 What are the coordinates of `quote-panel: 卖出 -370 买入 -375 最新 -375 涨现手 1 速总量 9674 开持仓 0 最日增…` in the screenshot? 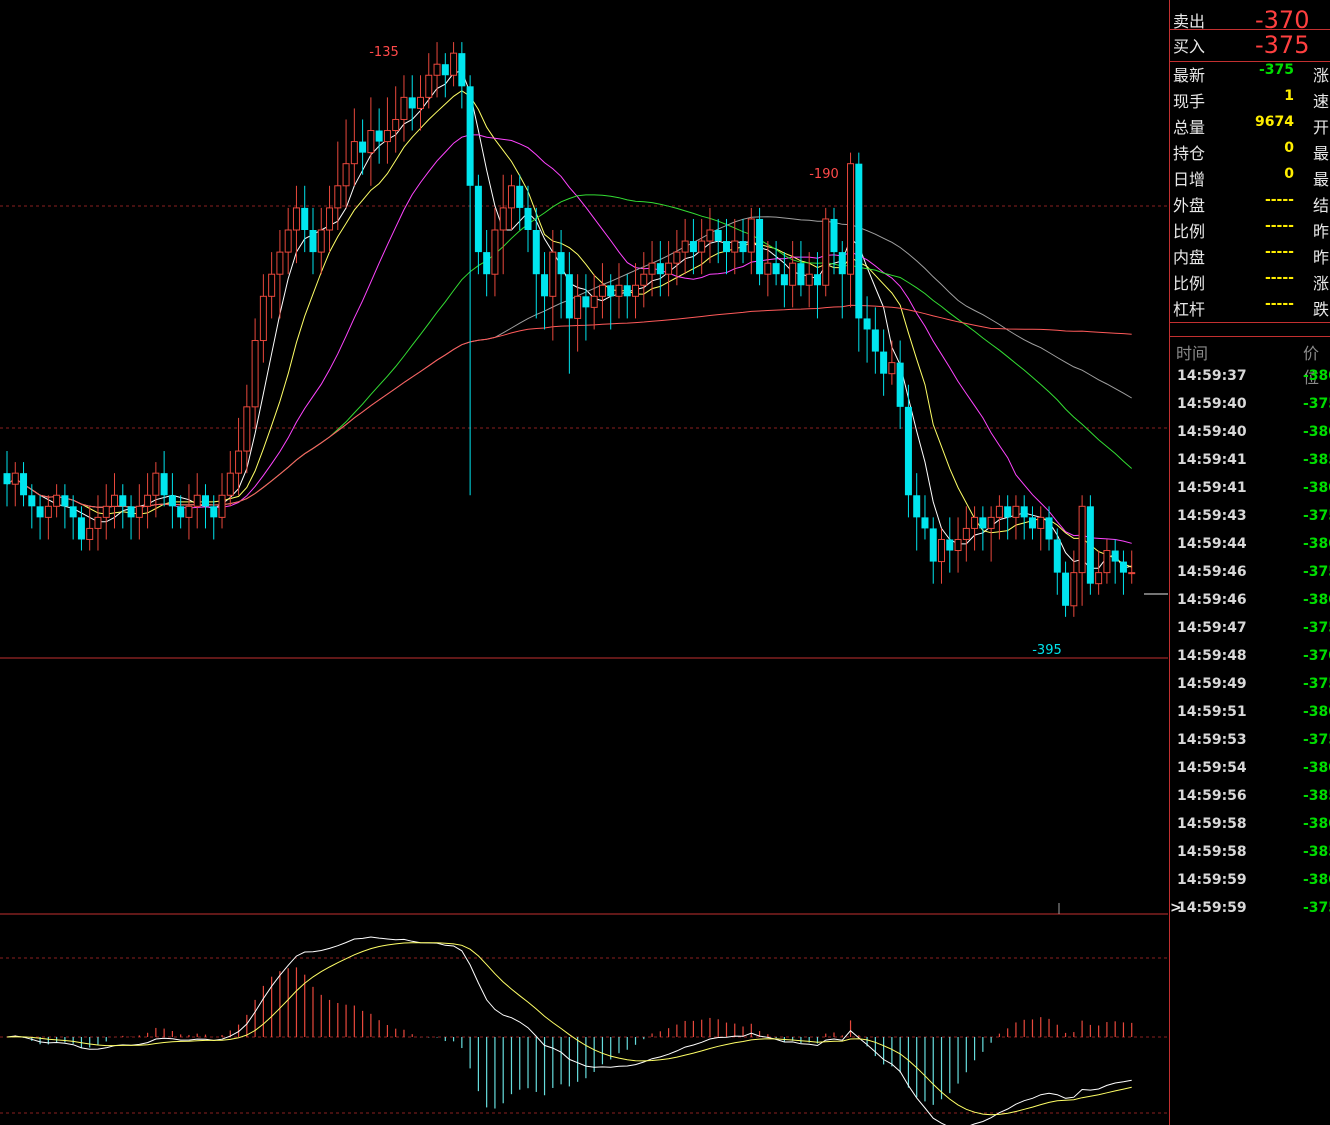 It's located at (1249, 562).